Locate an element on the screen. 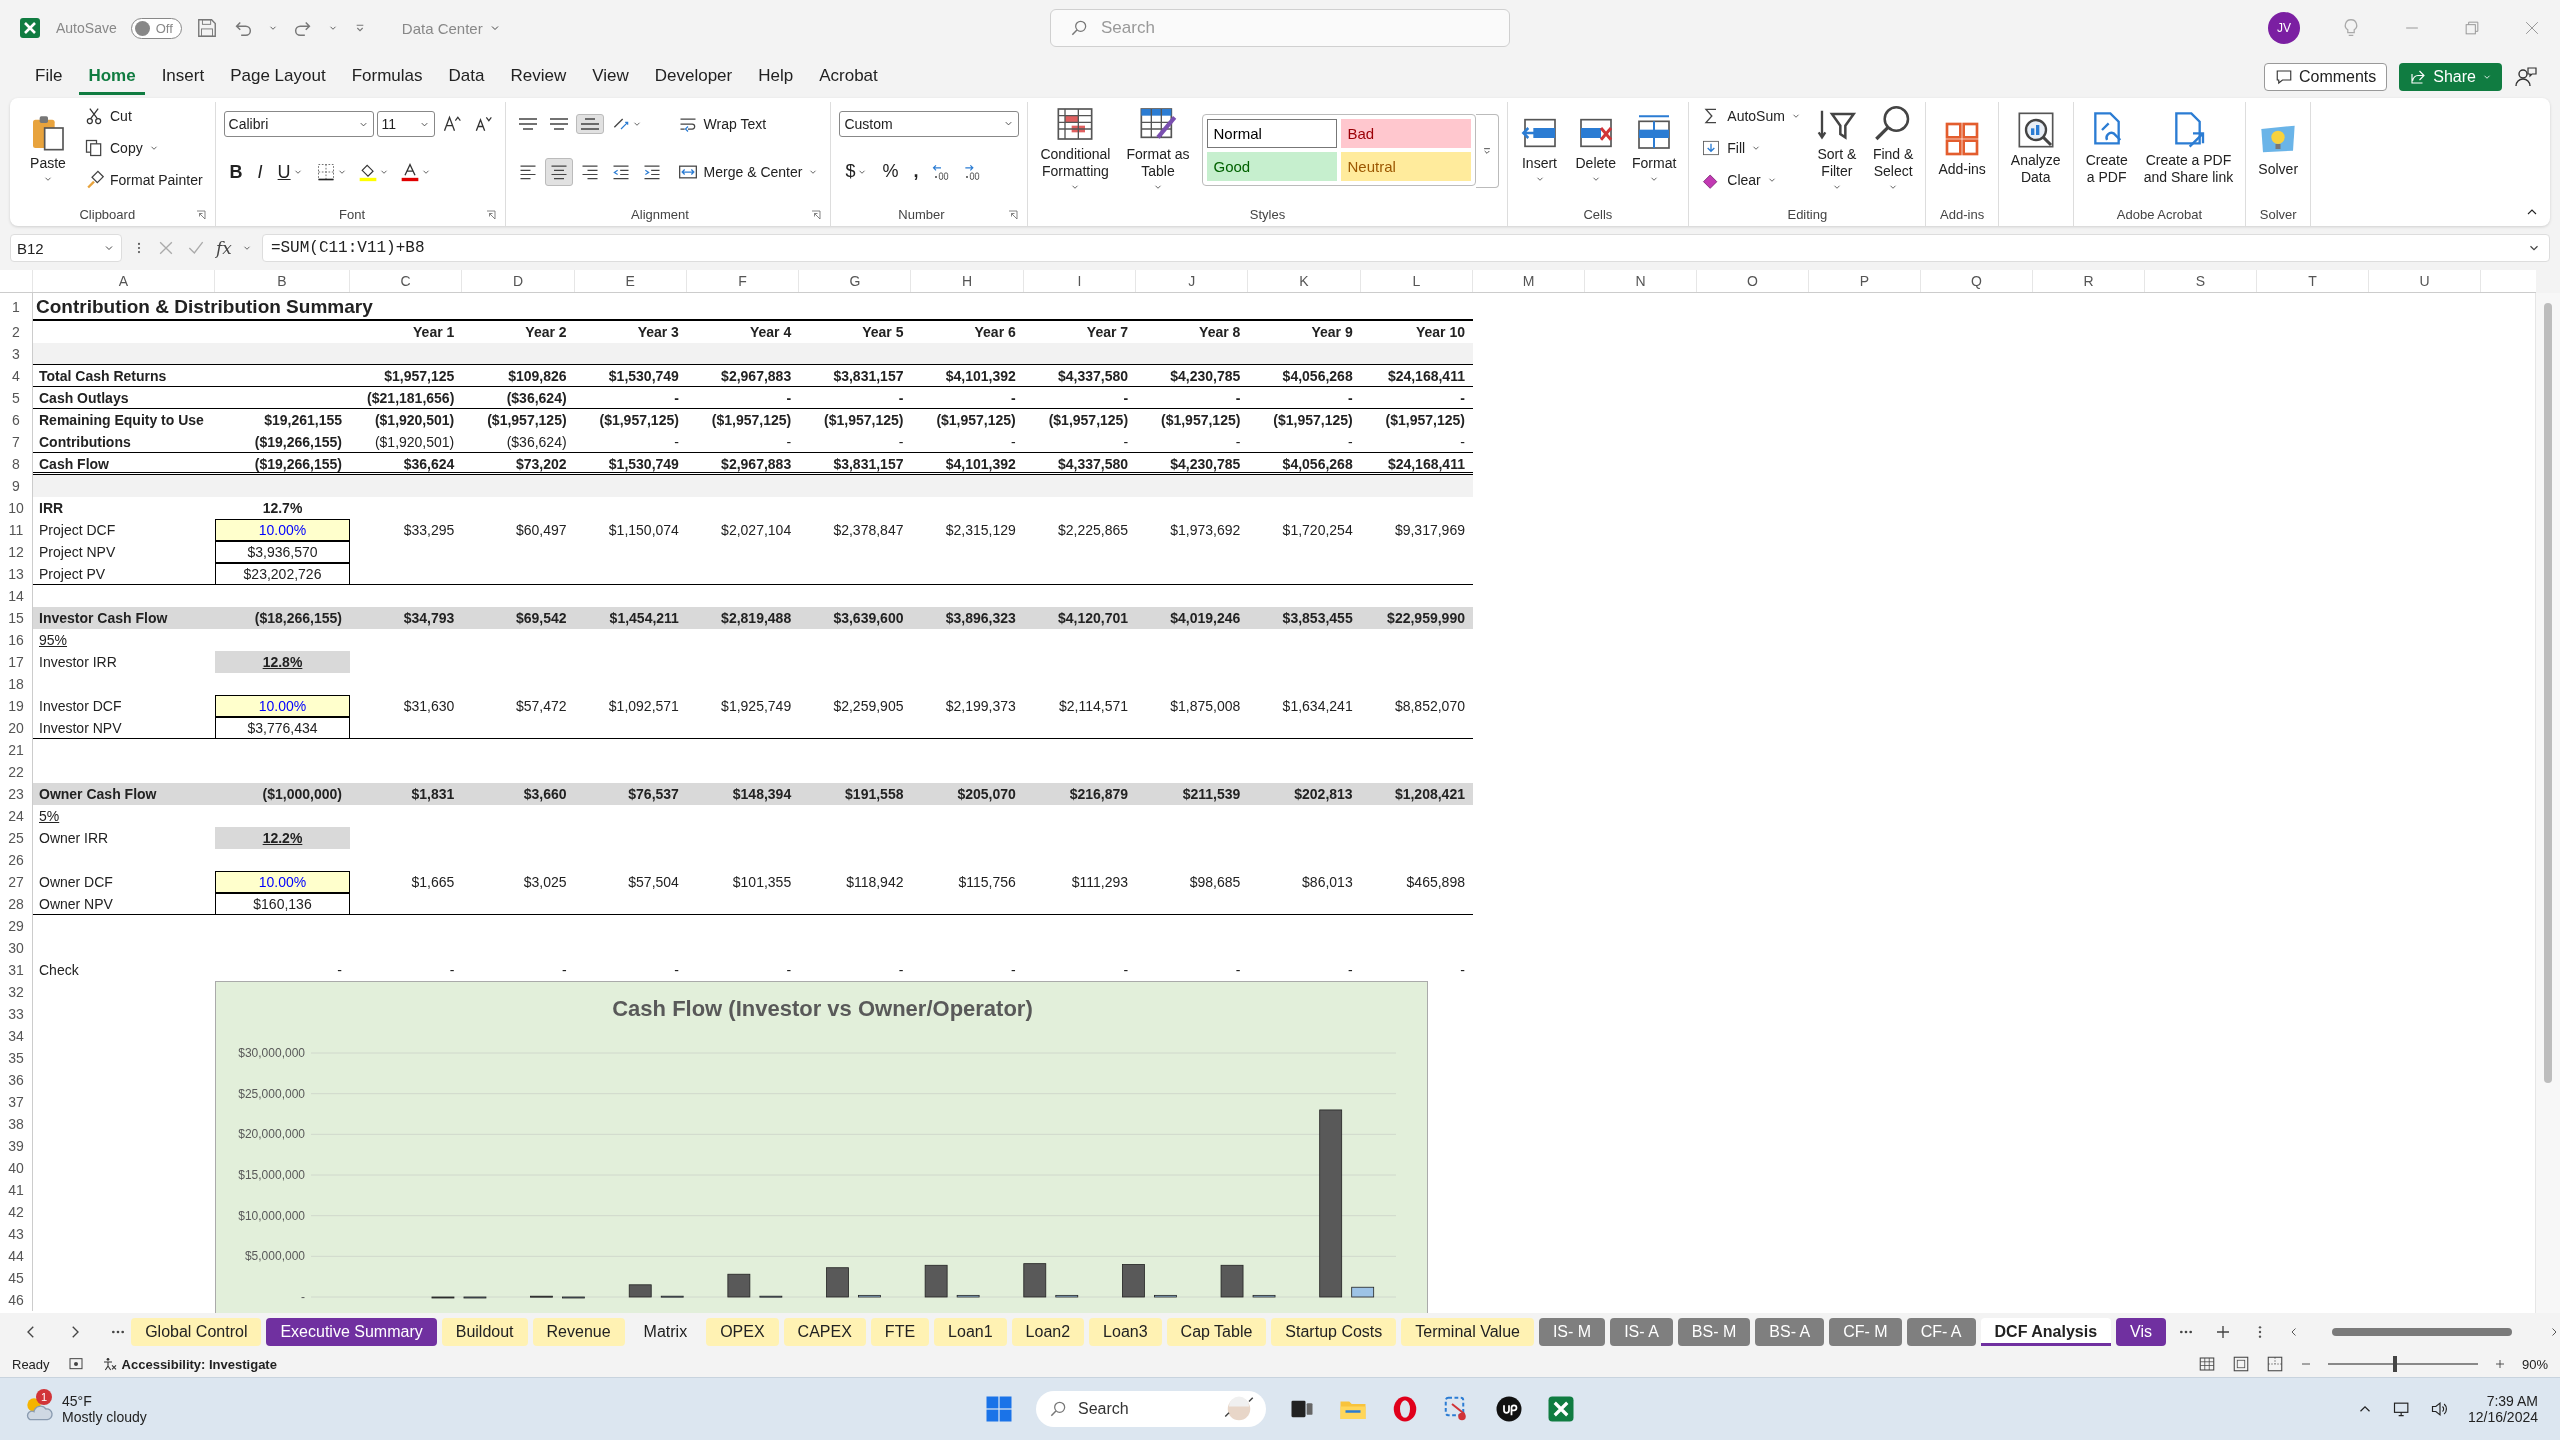 The width and height of the screenshot is (2560, 1440). create-pdf-button: Create a PDF is located at coordinates (2106, 148).